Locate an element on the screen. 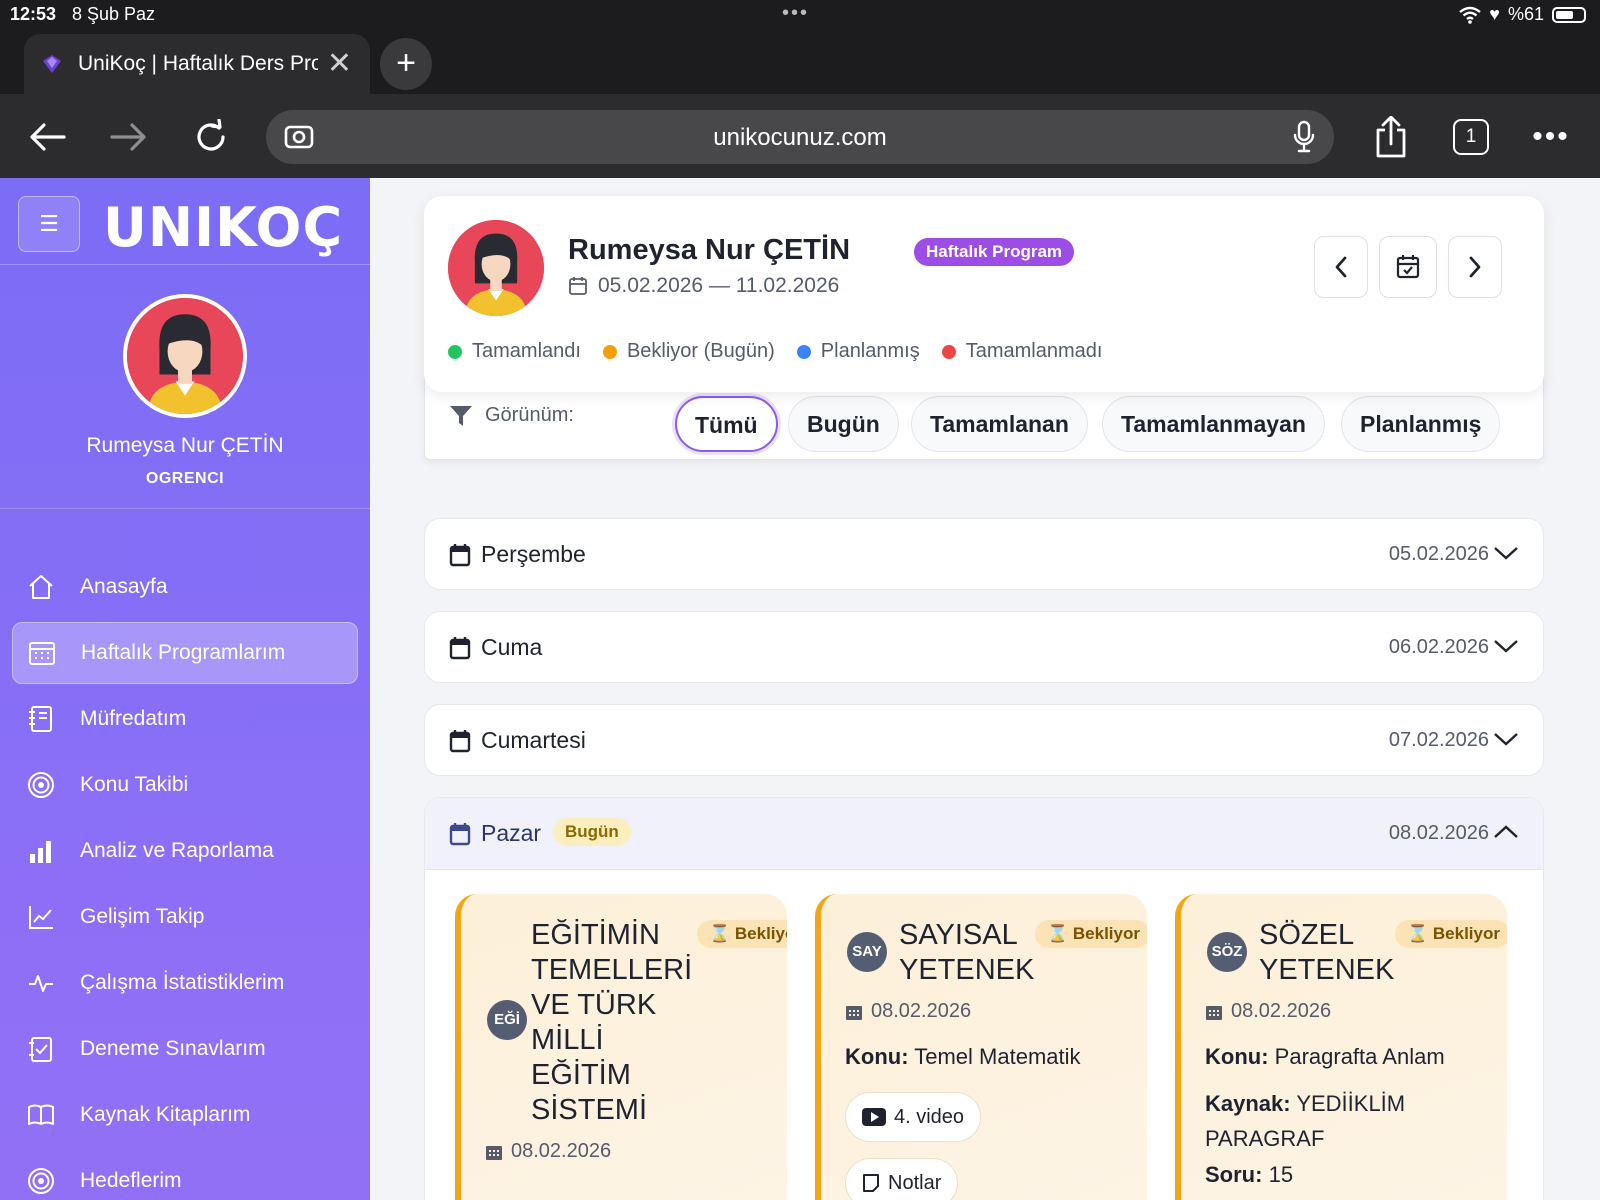 The height and width of the screenshot is (1200, 1600). sidebar-item-haftalik-programlarim: Haftalık Programlarım is located at coordinates (185, 653).